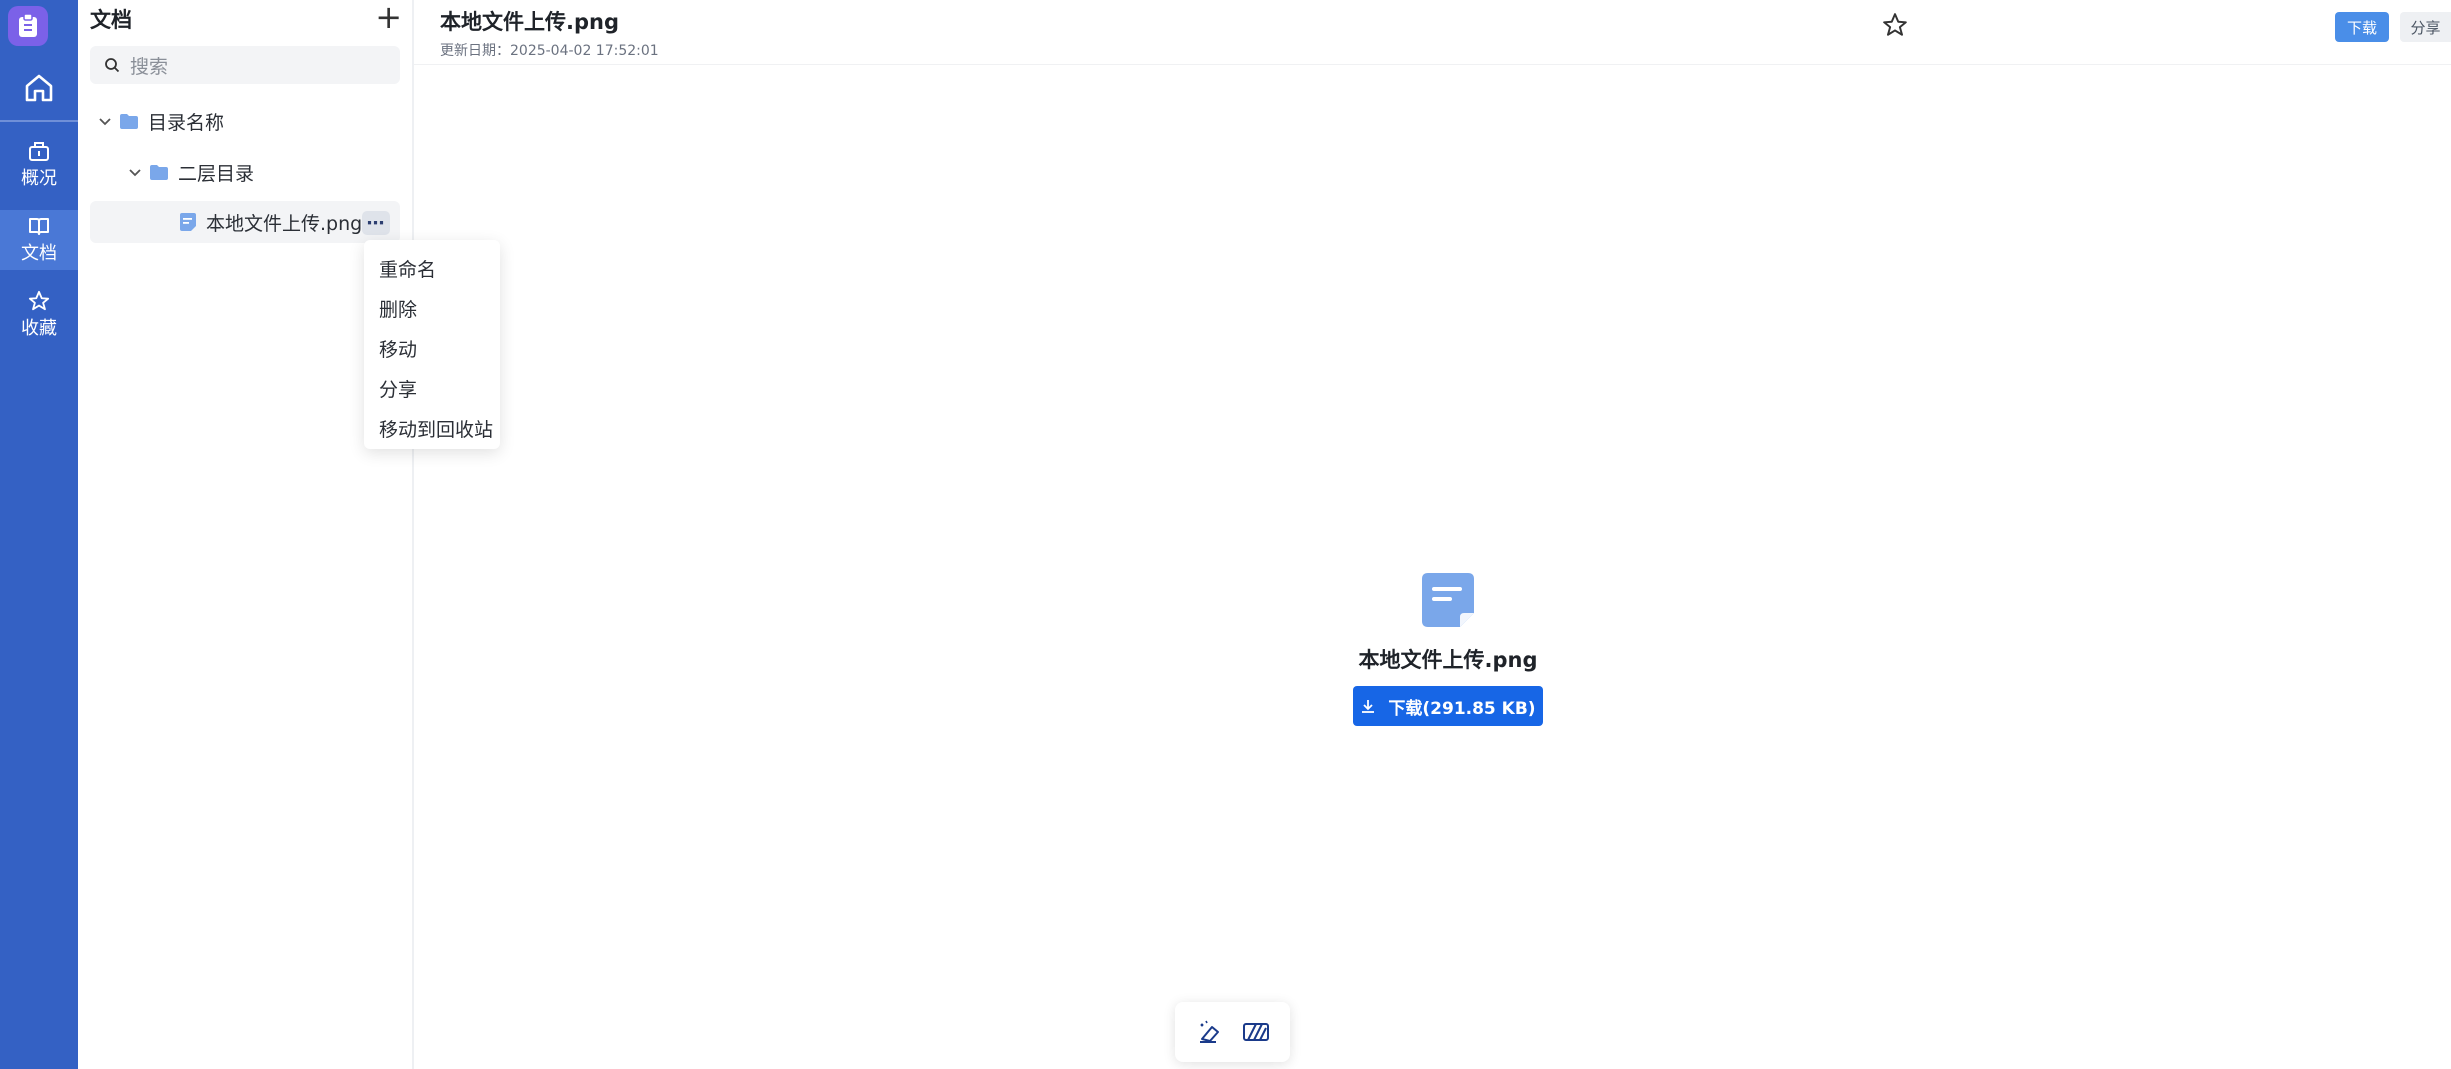 Image resolution: width=2451 pixels, height=1069 pixels. Describe the element at coordinates (39, 240) in the screenshot. I see `rail-item-docs: 文档` at that location.